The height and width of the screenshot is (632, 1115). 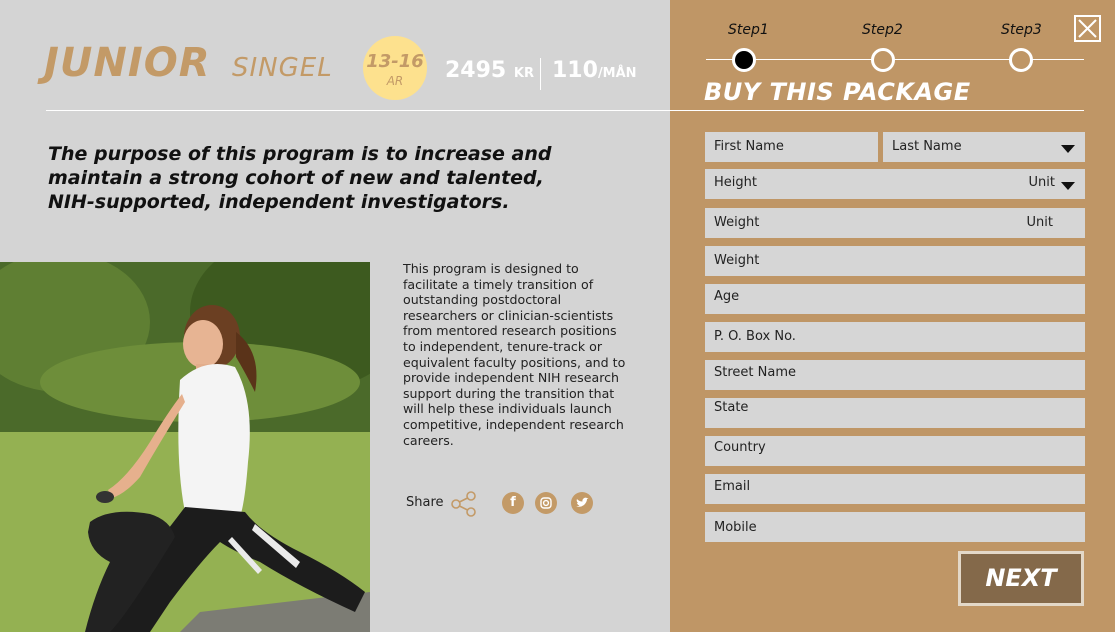 What do you see at coordinates (540, 74) in the screenshot?
I see `price-divider` at bounding box center [540, 74].